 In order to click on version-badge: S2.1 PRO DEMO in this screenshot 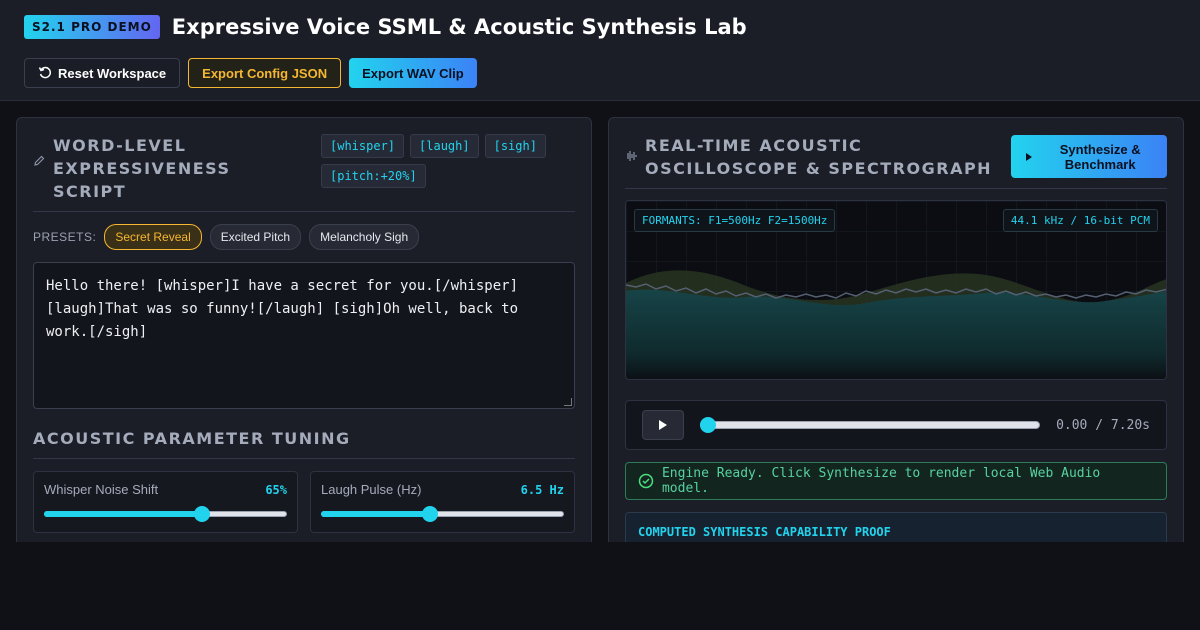, I will do `click(92, 27)`.